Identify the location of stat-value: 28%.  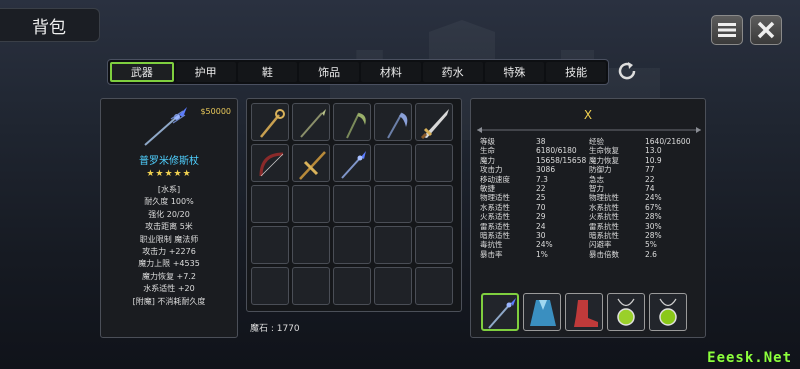
(653, 235).